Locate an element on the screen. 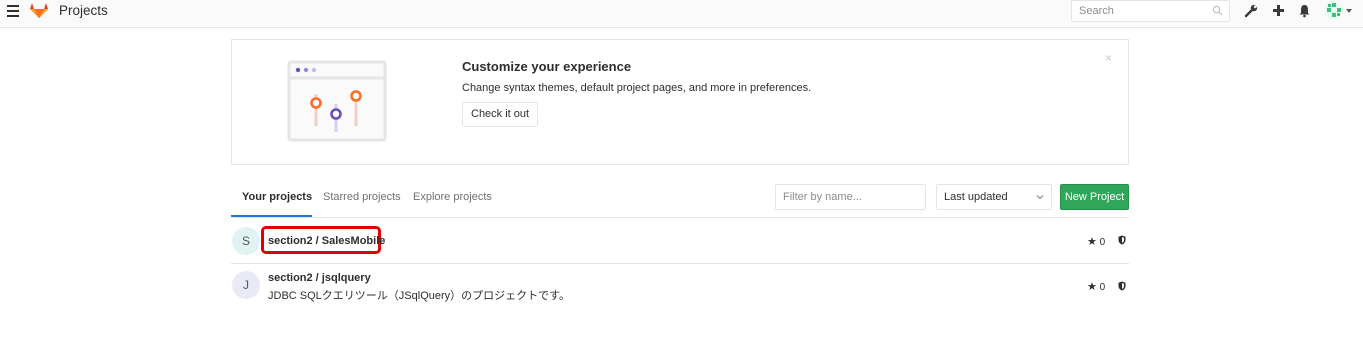  check-it-out-button: Check it out is located at coordinates (500, 114).